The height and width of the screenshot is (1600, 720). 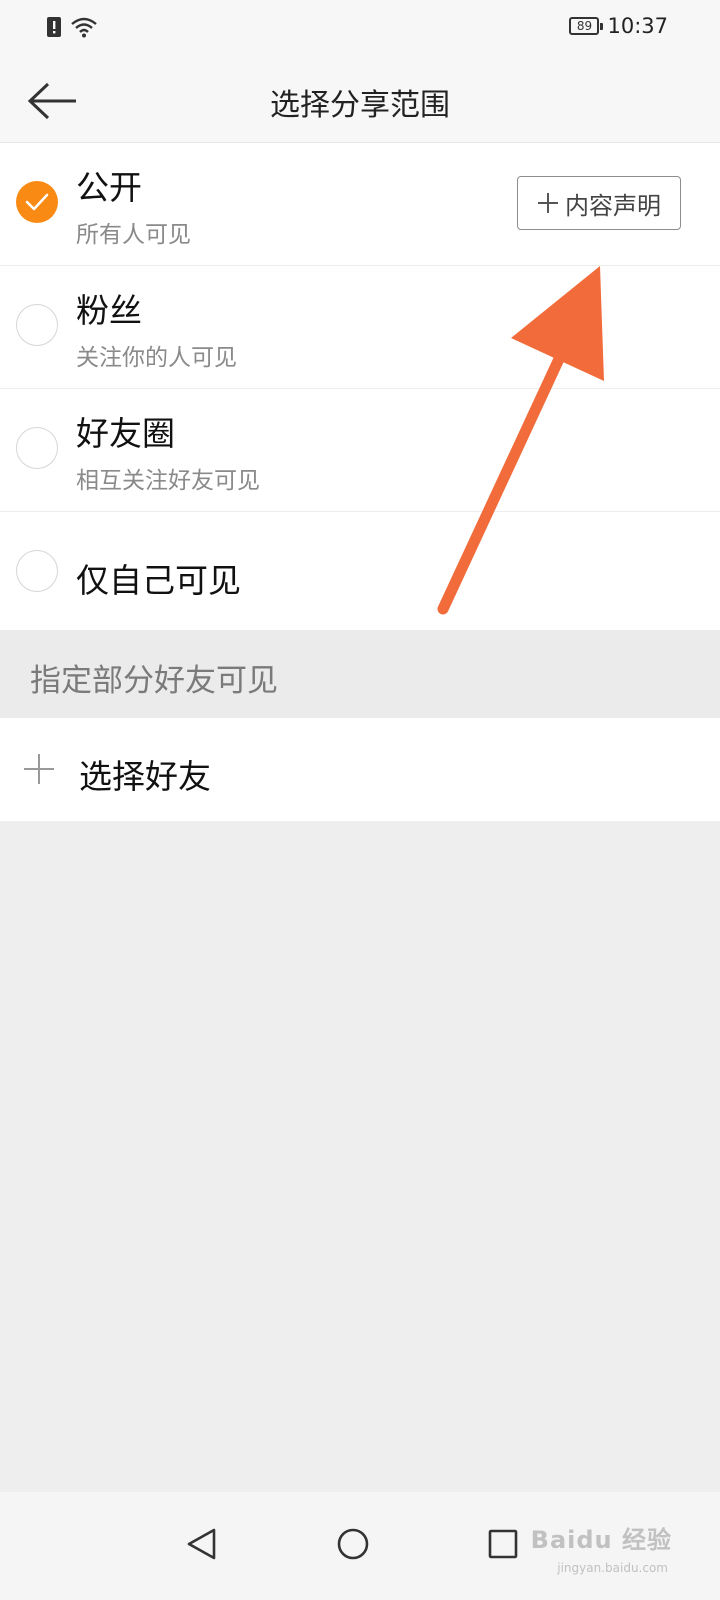 What do you see at coordinates (613, 205) in the screenshot?
I see `content-declaration-label: 内容声明` at bounding box center [613, 205].